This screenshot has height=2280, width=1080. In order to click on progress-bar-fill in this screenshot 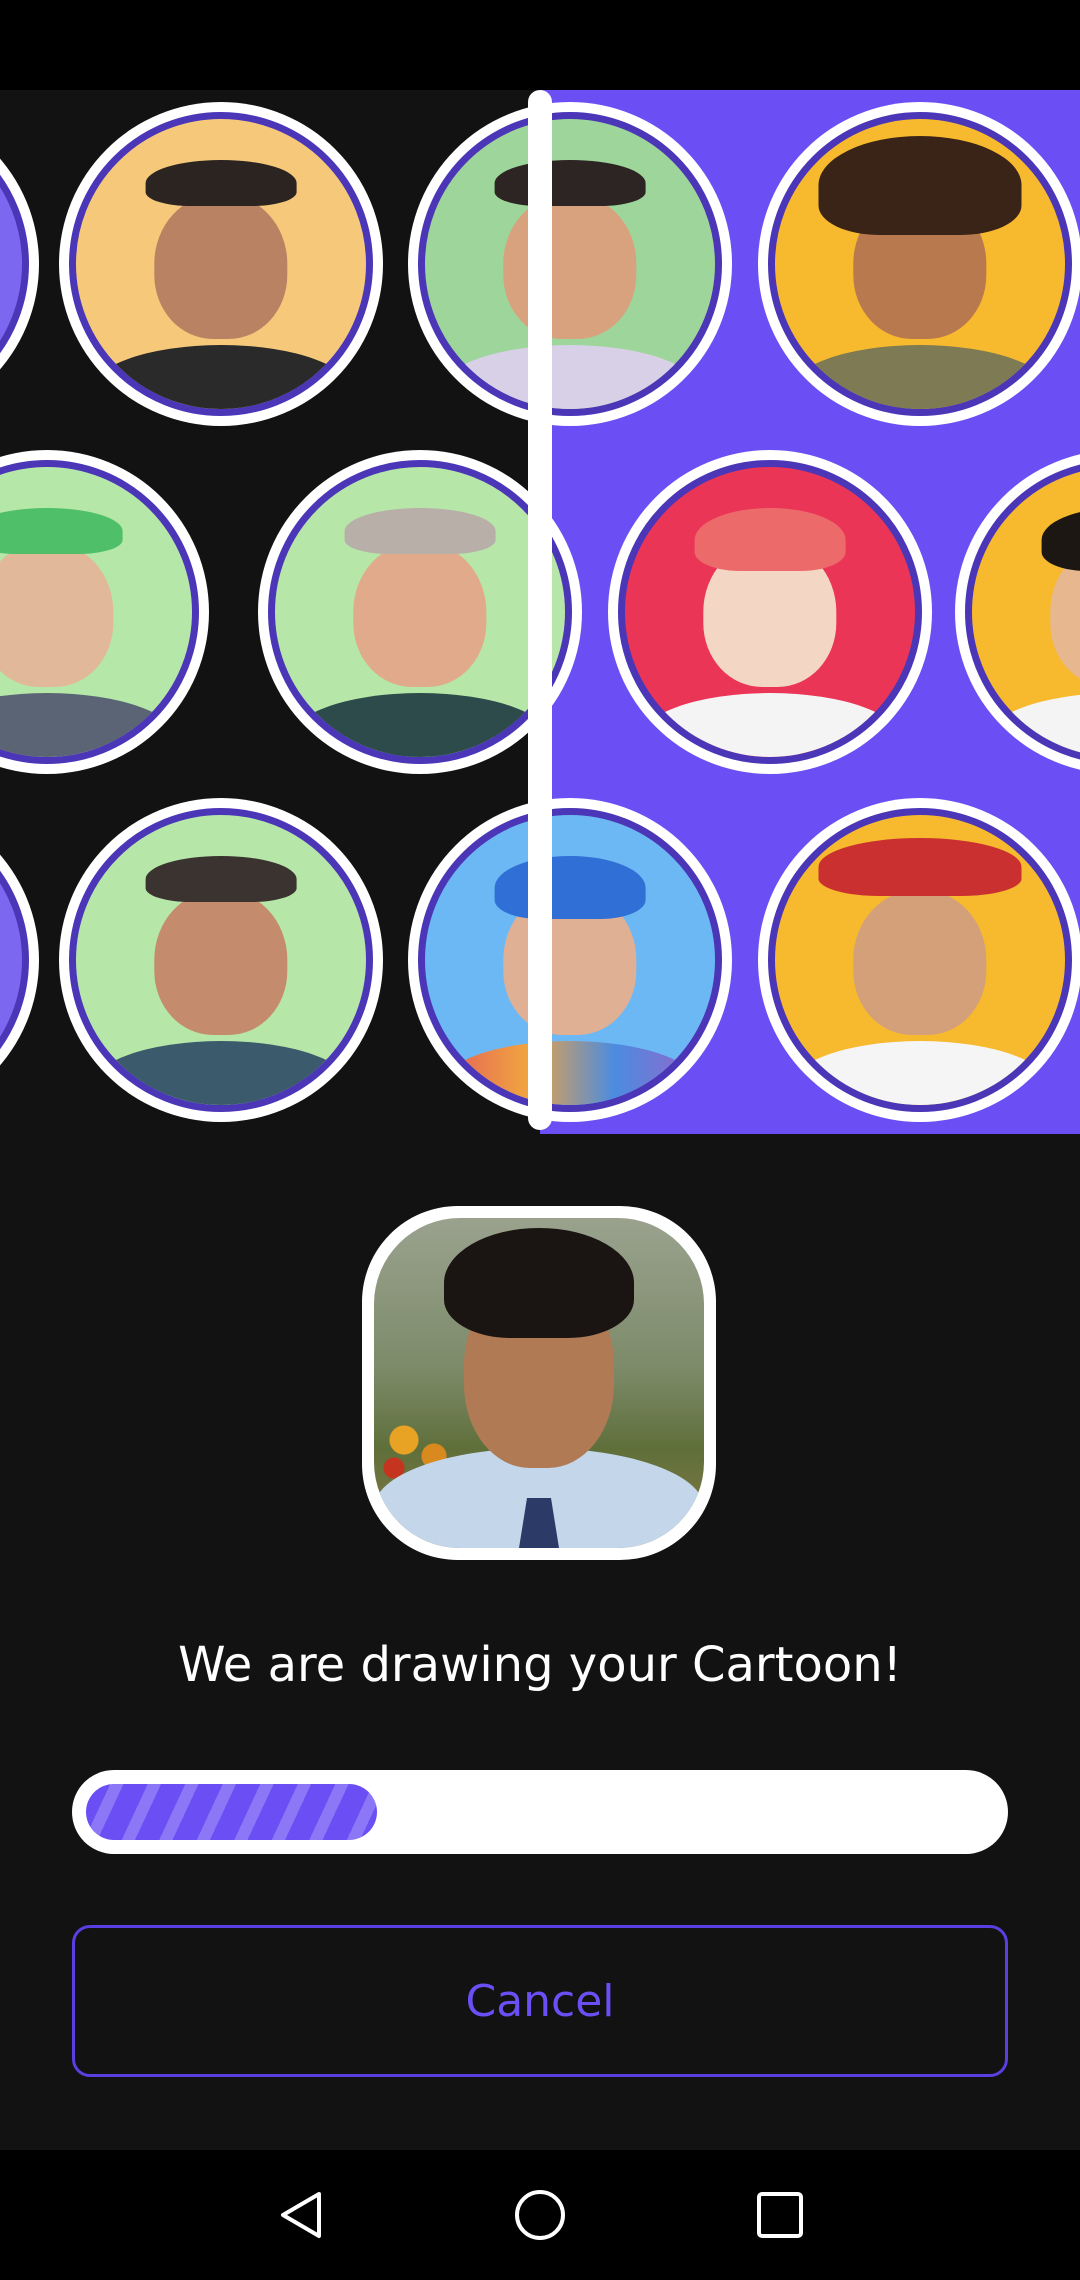, I will do `click(231, 1812)`.